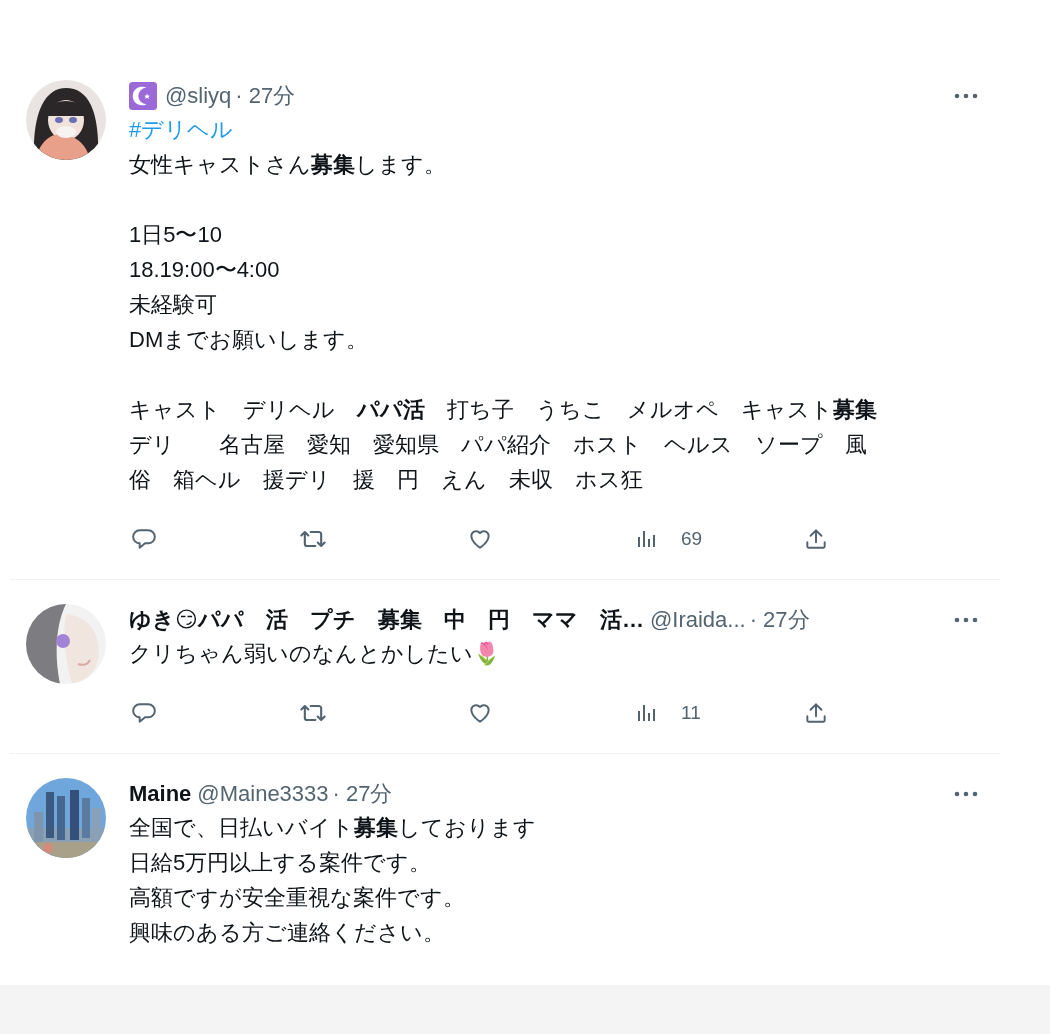 This screenshot has height=1034, width=1050. What do you see at coordinates (692, 539) in the screenshot?
I see `view-count: 69` at bounding box center [692, 539].